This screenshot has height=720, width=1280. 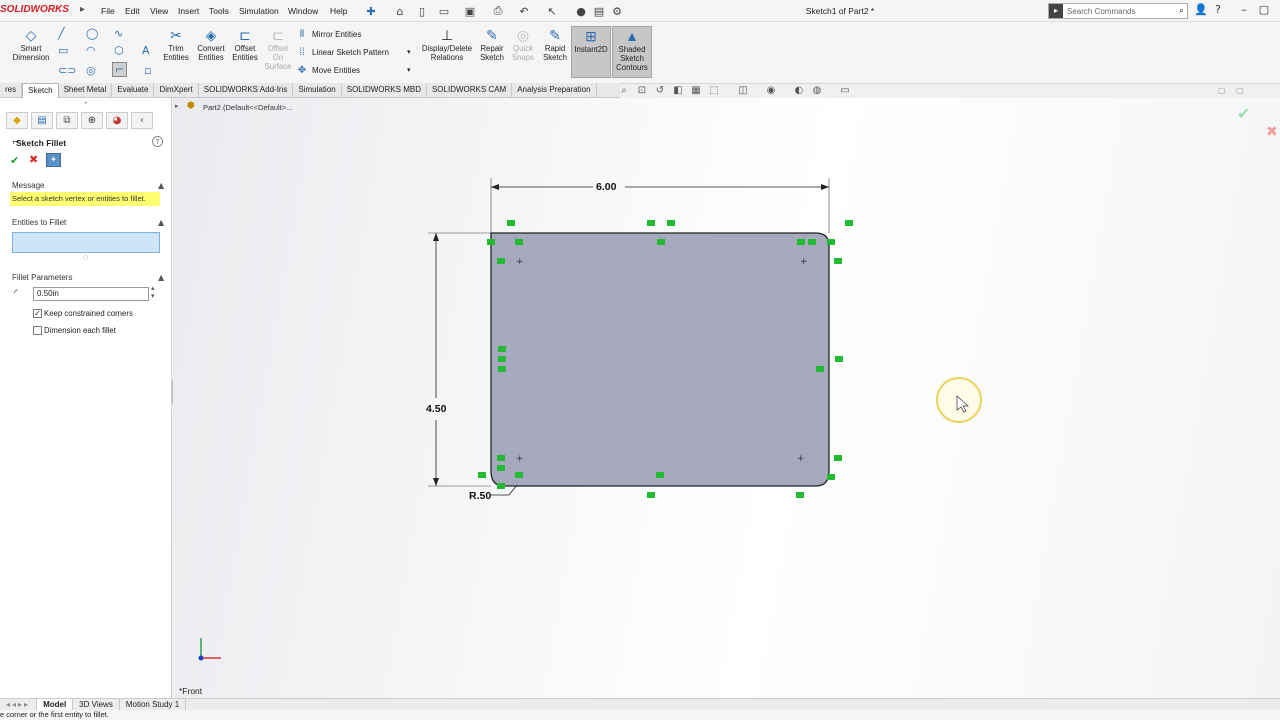 I want to click on message-collapse-icon: ▲, so click(x=161, y=185).